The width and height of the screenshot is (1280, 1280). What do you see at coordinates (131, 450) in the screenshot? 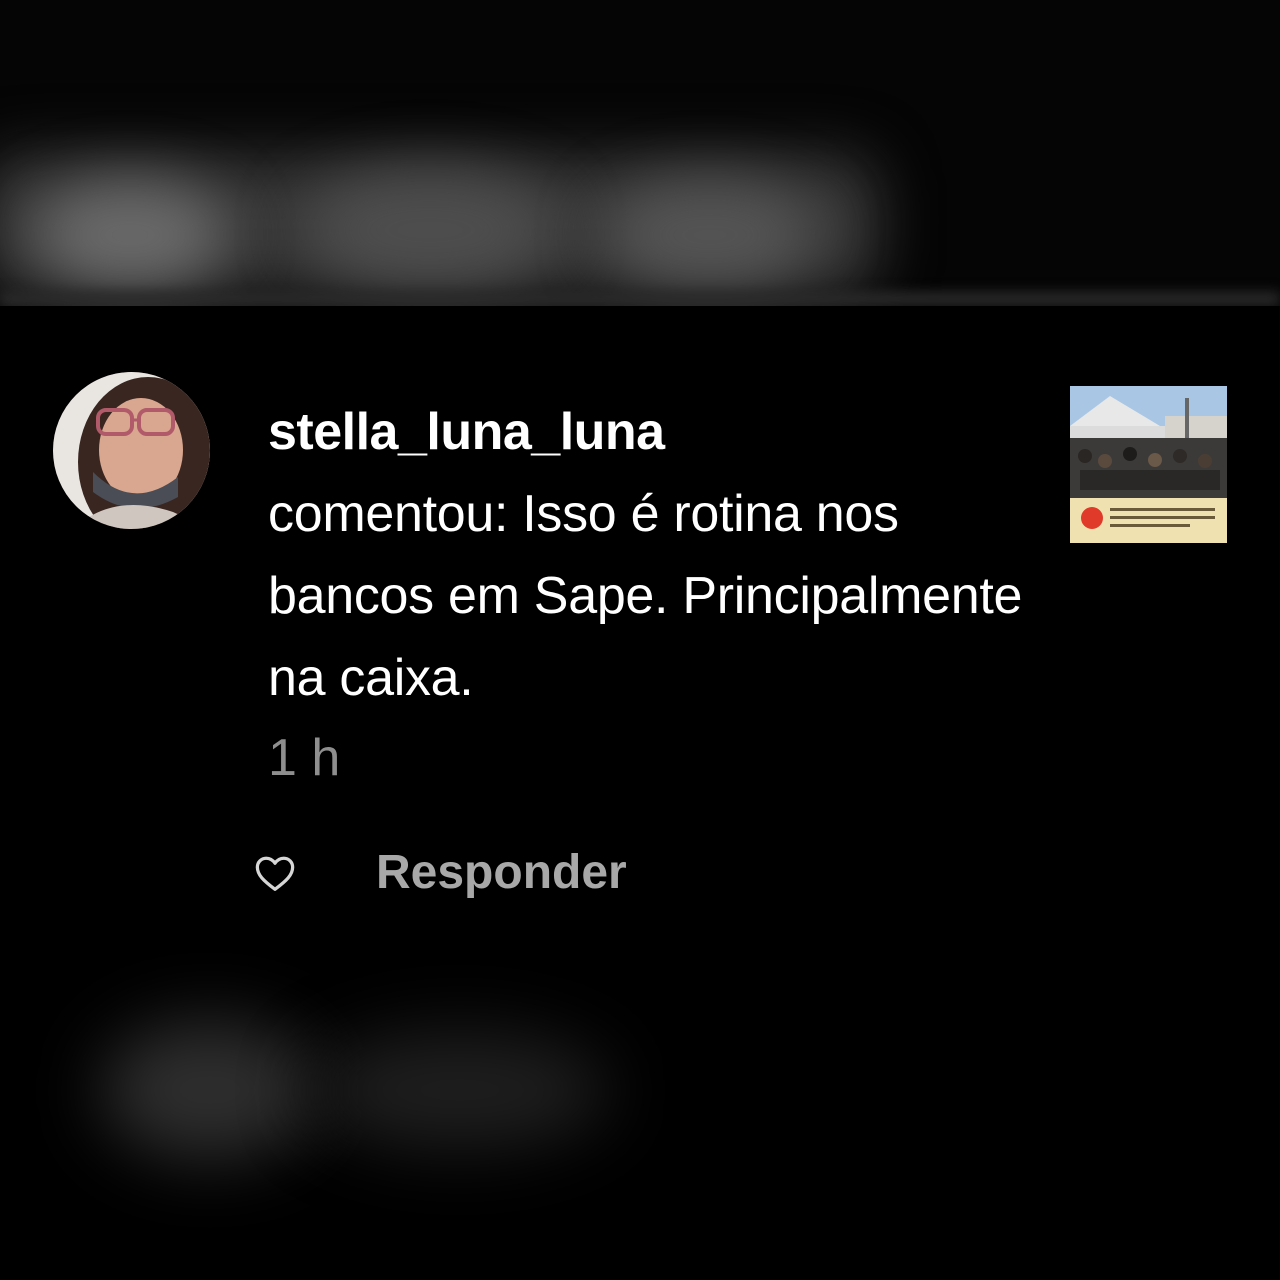
I see `avatar` at bounding box center [131, 450].